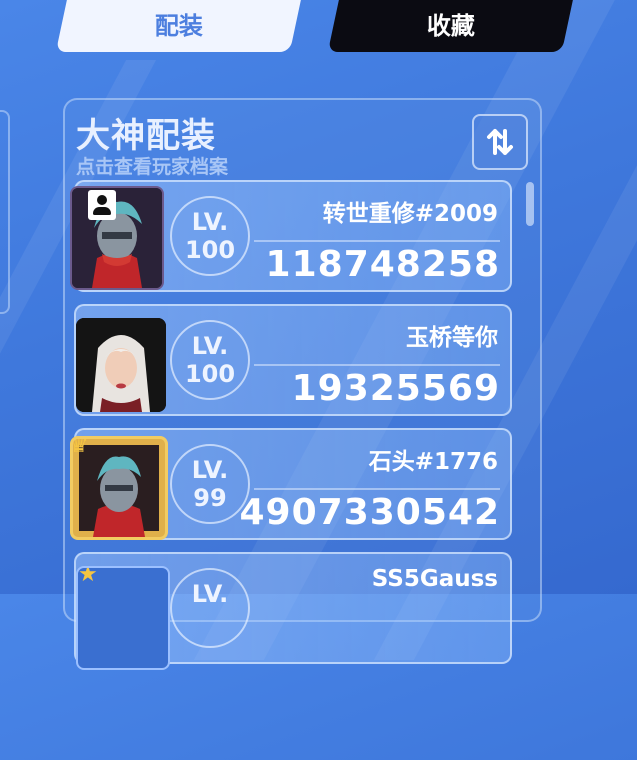 The image size is (637, 760). What do you see at coordinates (382, 264) in the screenshot?
I see `player-power: 118748258` at bounding box center [382, 264].